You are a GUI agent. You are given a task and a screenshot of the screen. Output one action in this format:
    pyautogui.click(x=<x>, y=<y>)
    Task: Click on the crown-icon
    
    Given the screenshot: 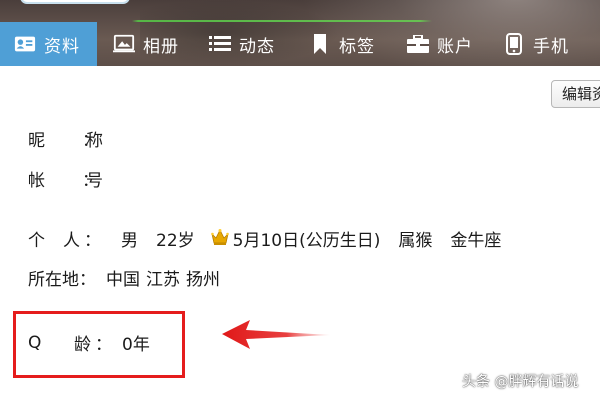 What is the action you would take?
    pyautogui.click(x=219, y=237)
    